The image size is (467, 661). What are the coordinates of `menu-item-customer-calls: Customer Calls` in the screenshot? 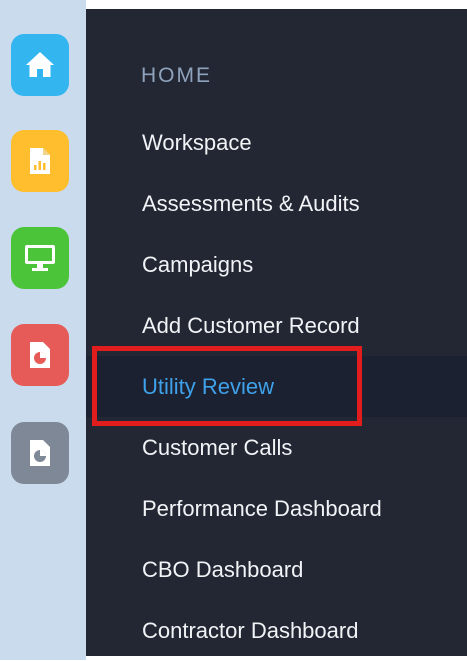 It's located at (276, 447).